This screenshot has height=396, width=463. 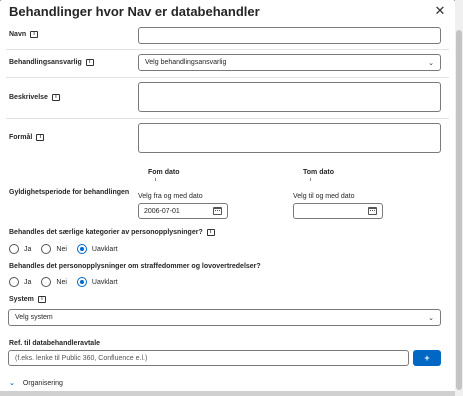 What do you see at coordinates (170, 196) in the screenshot?
I see `fom-label: Velg fra og med dato` at bounding box center [170, 196].